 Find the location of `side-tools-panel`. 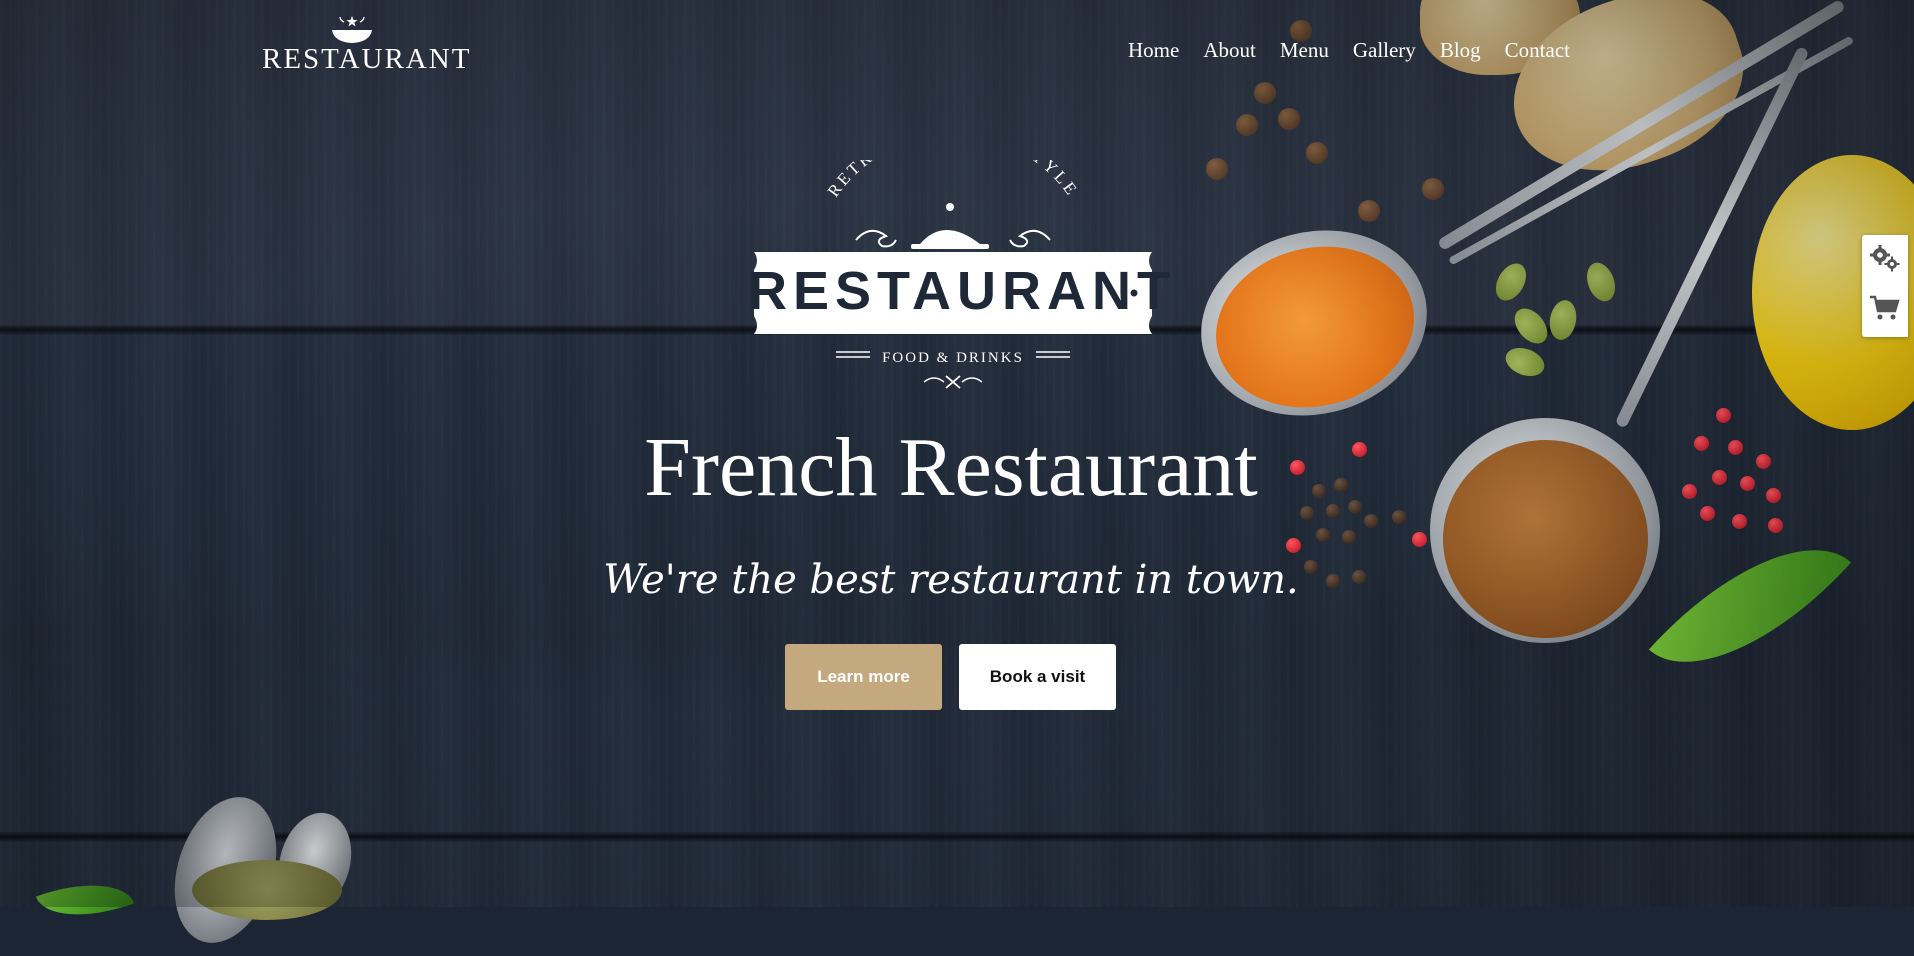

side-tools-panel is located at coordinates (1885, 286).